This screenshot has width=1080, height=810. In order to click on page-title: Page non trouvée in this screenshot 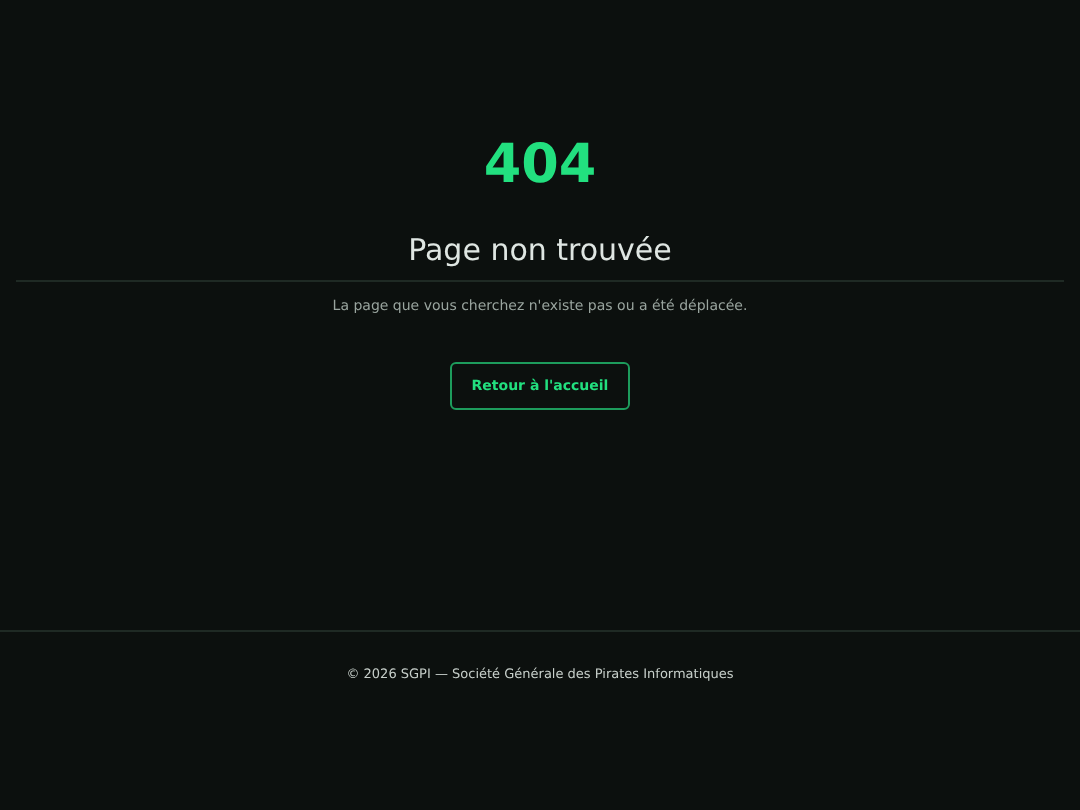, I will do `click(540, 251)`.